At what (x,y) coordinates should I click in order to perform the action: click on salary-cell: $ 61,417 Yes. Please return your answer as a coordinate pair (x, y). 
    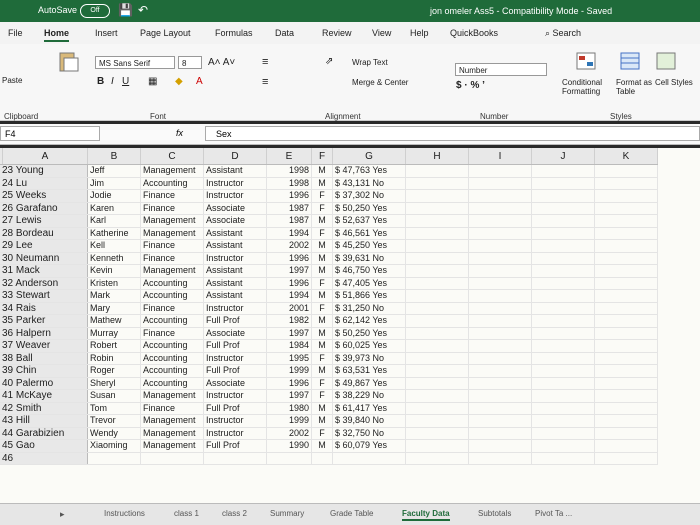
    Looking at the image, I should click on (369, 408).